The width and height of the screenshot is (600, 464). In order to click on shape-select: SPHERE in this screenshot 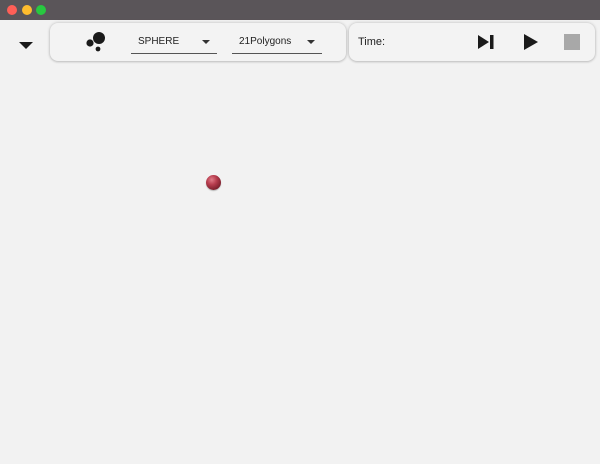, I will do `click(174, 43)`.